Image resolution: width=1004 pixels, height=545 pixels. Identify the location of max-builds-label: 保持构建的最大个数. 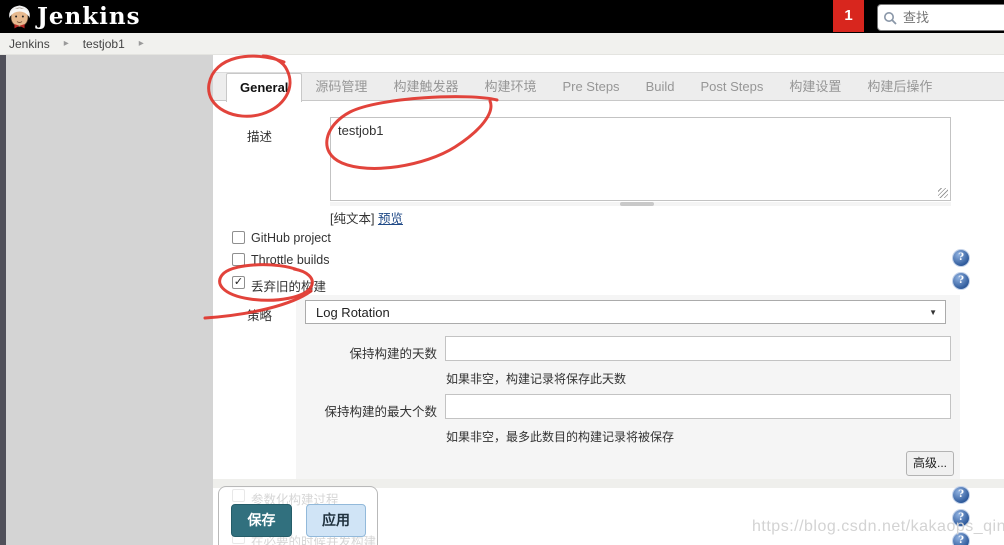
(380, 412).